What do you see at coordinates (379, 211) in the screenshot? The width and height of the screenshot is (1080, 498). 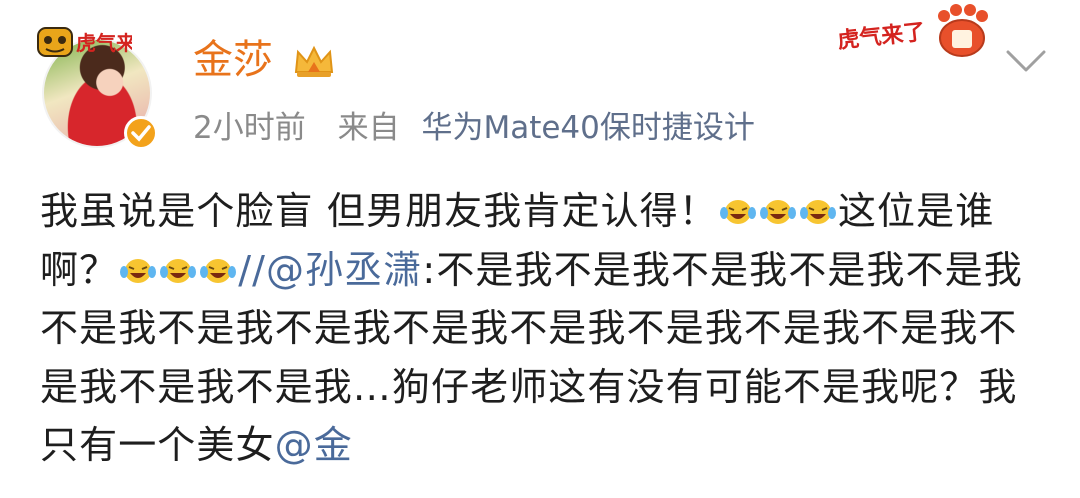 I see `post-text-part1: 我虽说是个脸盲 但男朋友我肯定认得！` at bounding box center [379, 211].